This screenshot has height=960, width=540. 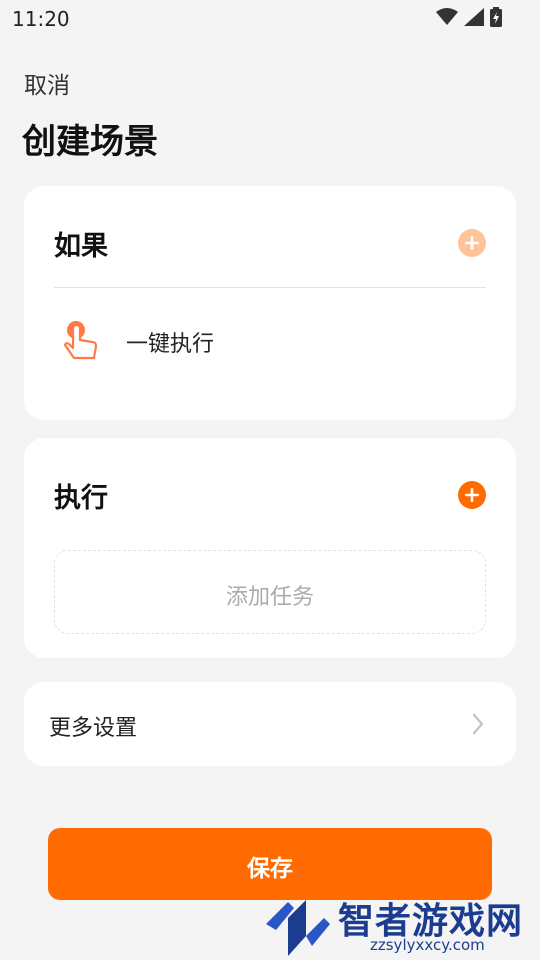 I want to click on add-action-button, so click(x=472, y=495).